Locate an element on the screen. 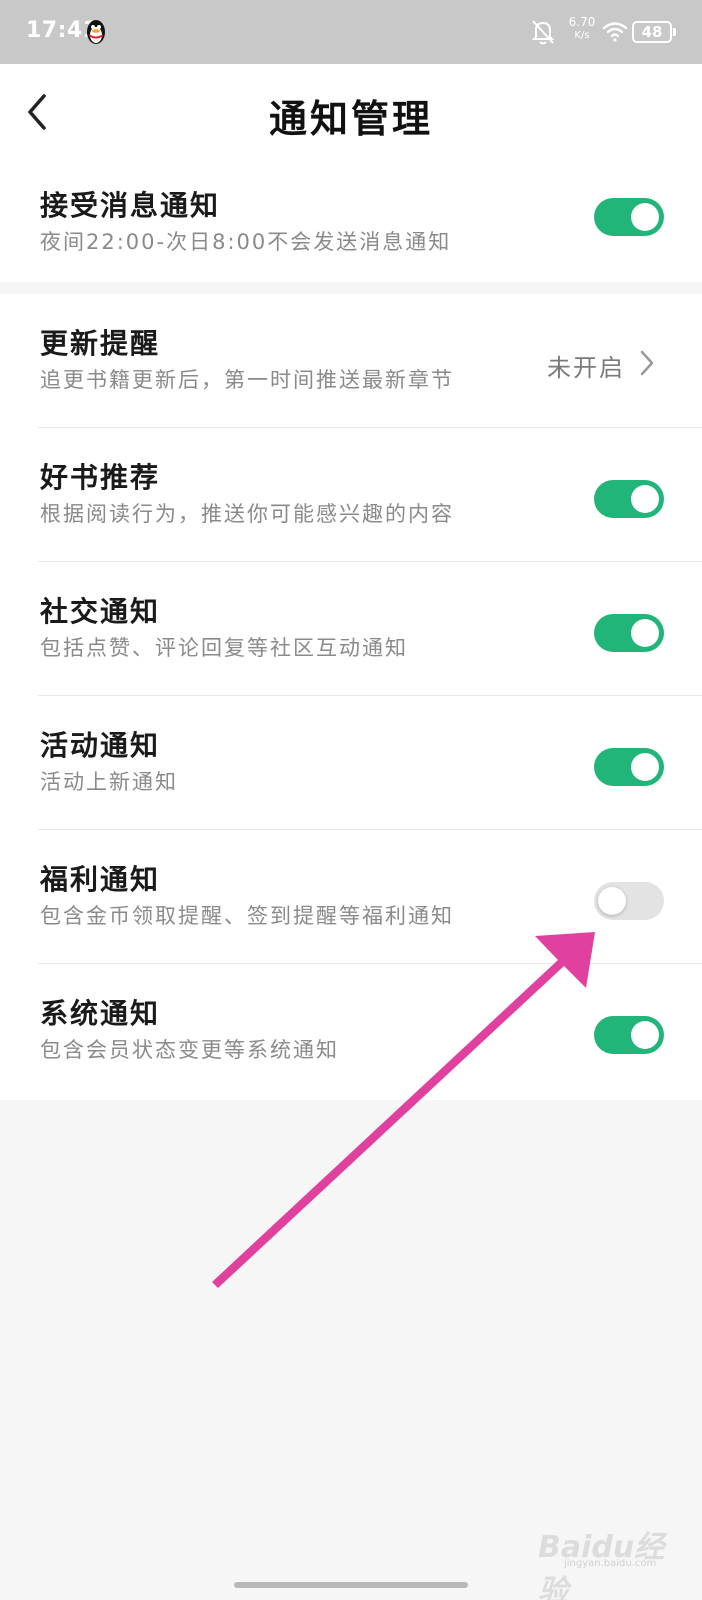 Image resolution: width=702 pixels, height=1600 pixels. status-bar: 17:41 6.70 K/s 48 is located at coordinates (351, 32).